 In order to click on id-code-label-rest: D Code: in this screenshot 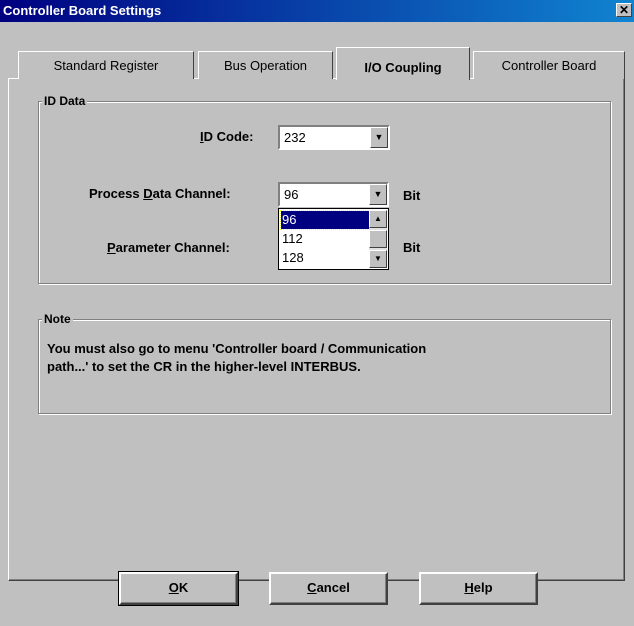, I will do `click(228, 136)`.